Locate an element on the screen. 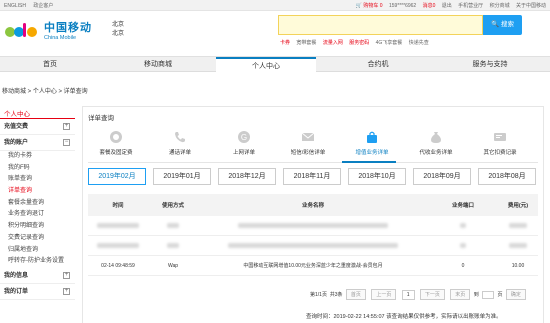  col-port: 业务端口 is located at coordinates (462, 206).